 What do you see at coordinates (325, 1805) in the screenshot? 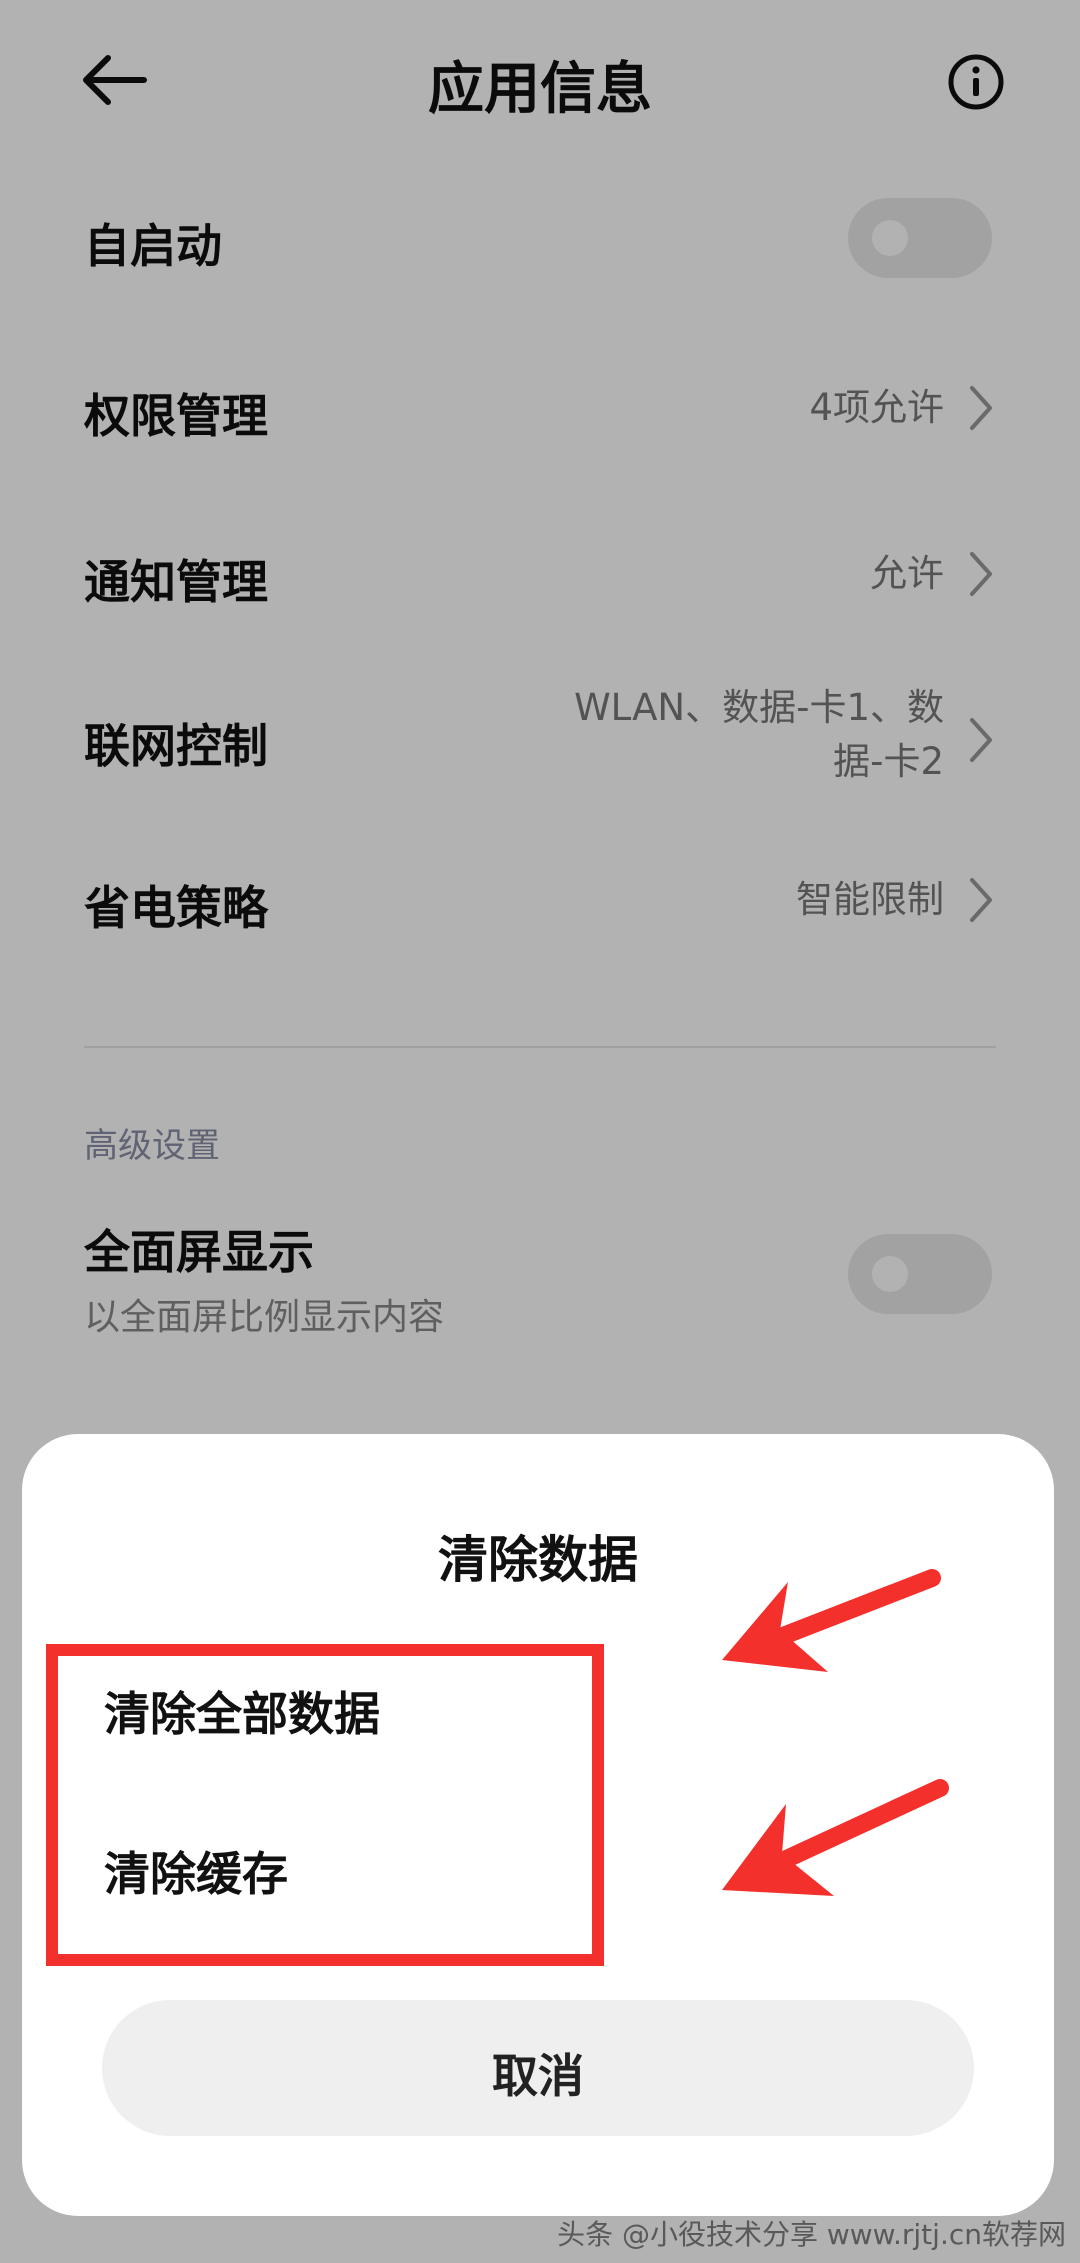
I see `annotation-highlight-box` at bounding box center [325, 1805].